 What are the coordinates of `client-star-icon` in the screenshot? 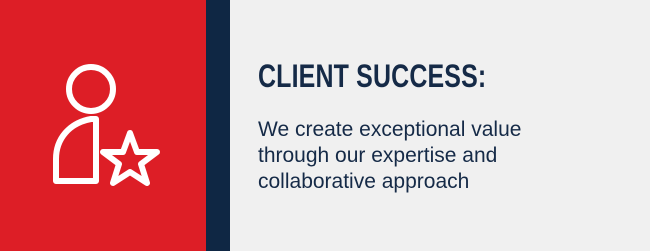 It's located at (103, 126).